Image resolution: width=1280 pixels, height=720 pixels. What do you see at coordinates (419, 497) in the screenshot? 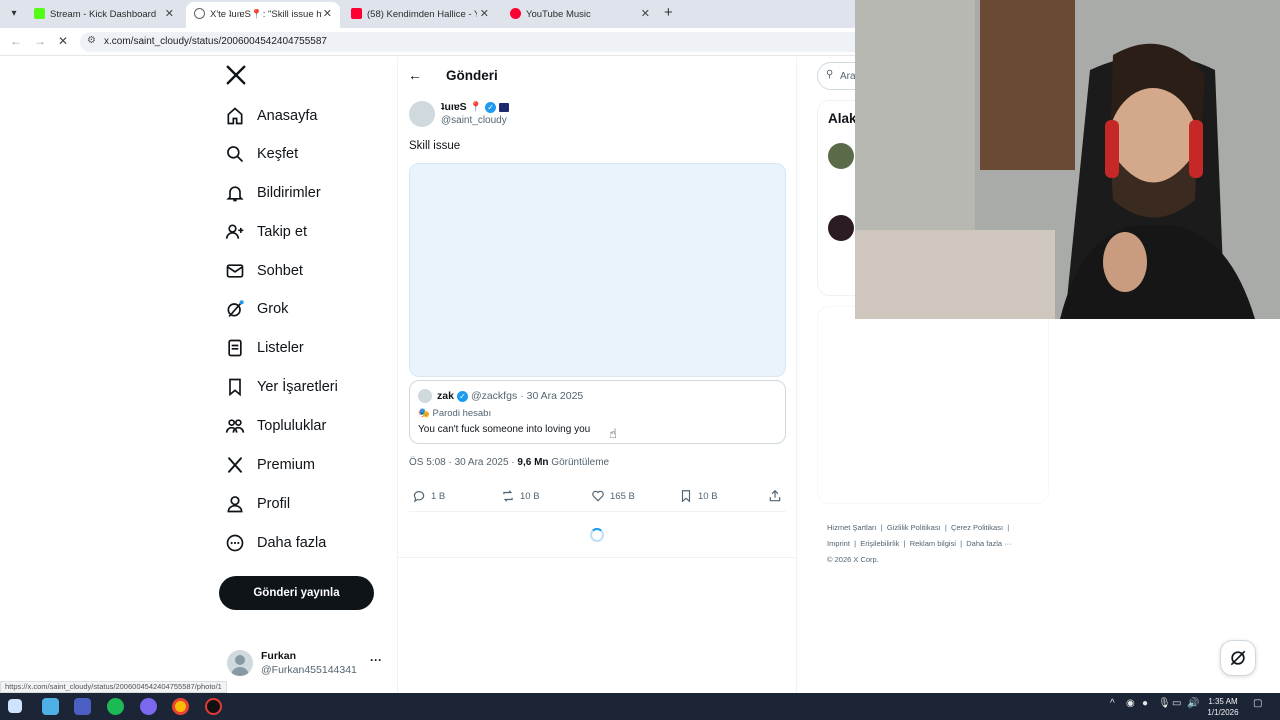
I see `reply-icon` at bounding box center [419, 497].